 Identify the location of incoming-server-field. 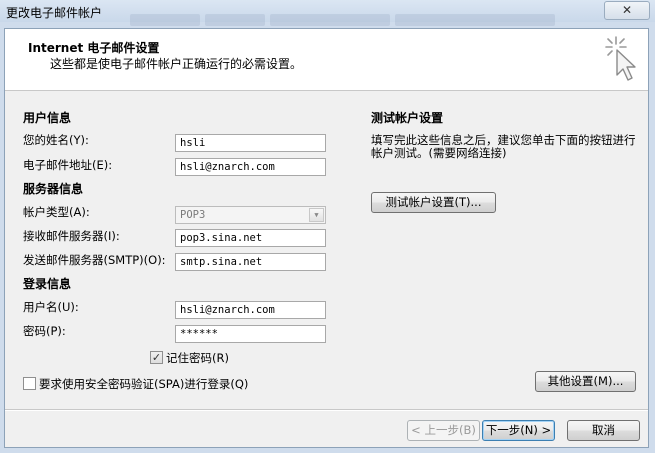
(250, 238).